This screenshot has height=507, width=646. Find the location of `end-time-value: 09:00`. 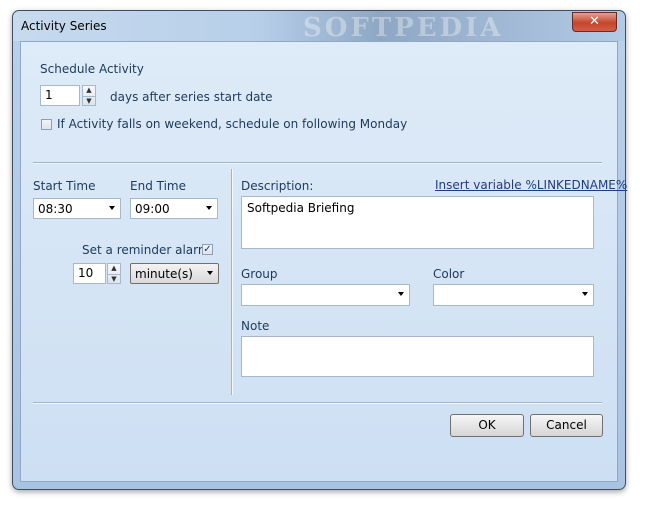

end-time-value: 09:00 is located at coordinates (152, 209).